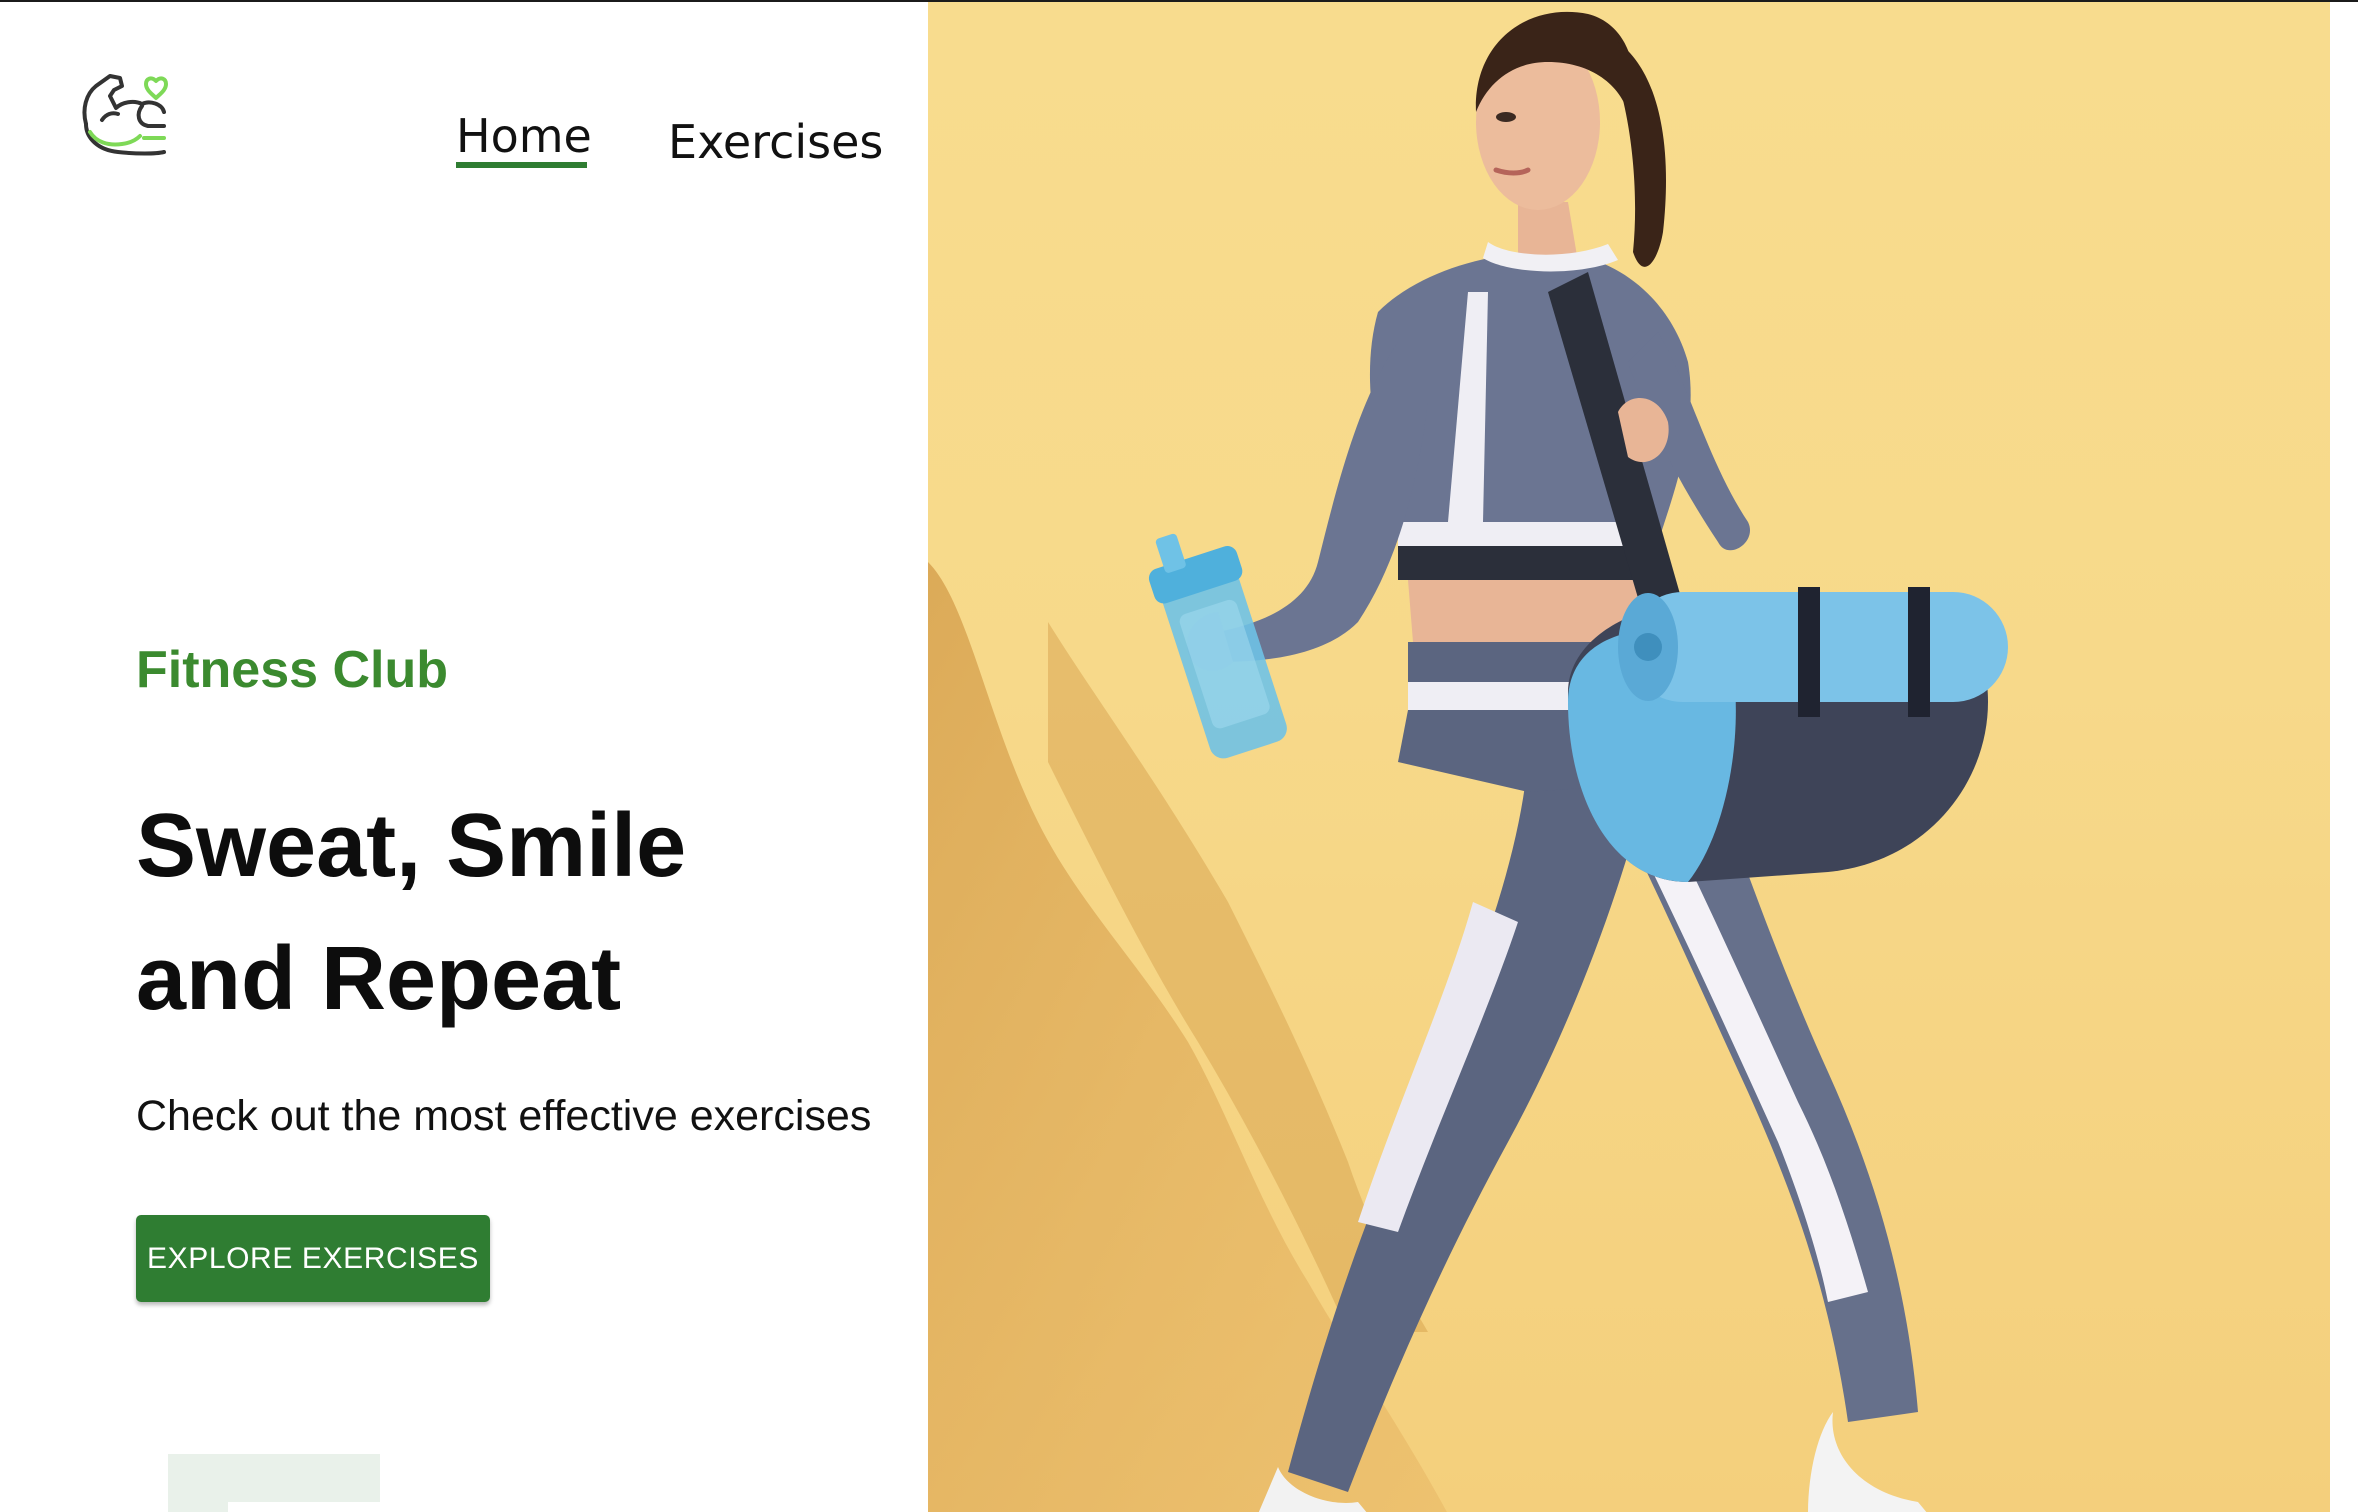 Image resolution: width=2358 pixels, height=1512 pixels. What do you see at coordinates (313, 1258) in the screenshot?
I see `explore-exercises-button: EXPLORE EXERCISES` at bounding box center [313, 1258].